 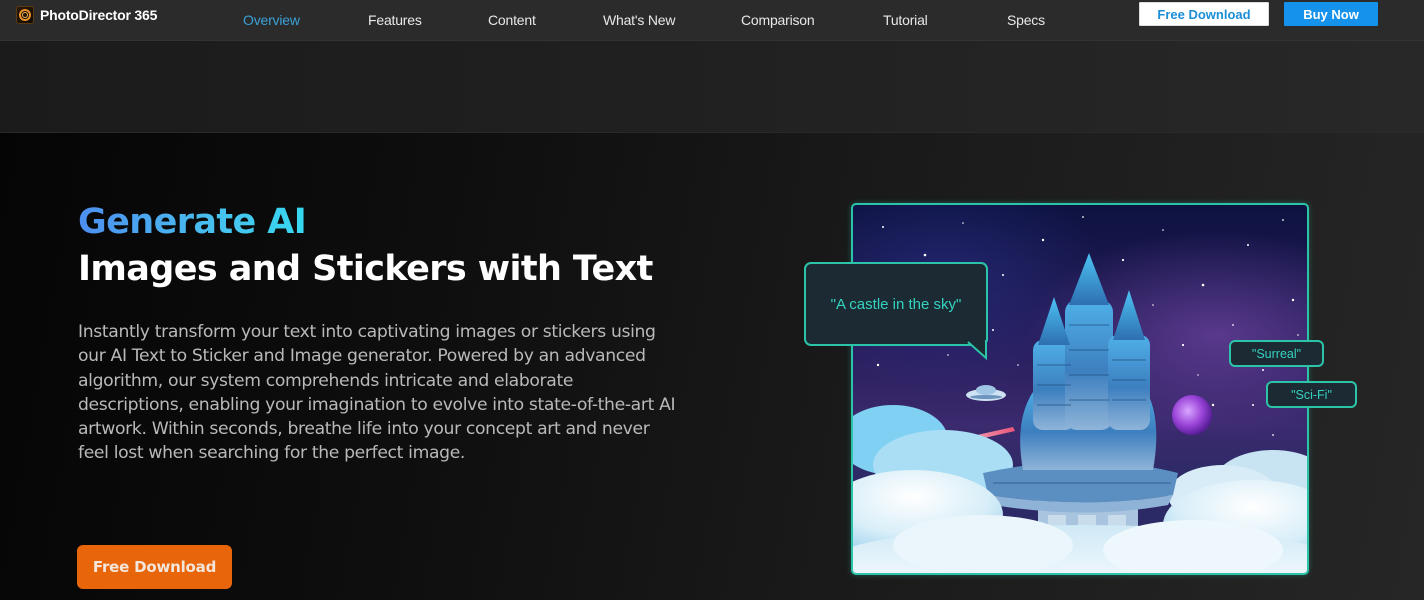 I want to click on tag-bubble-sci-fi: "Sci-Fi", so click(x=1311, y=394).